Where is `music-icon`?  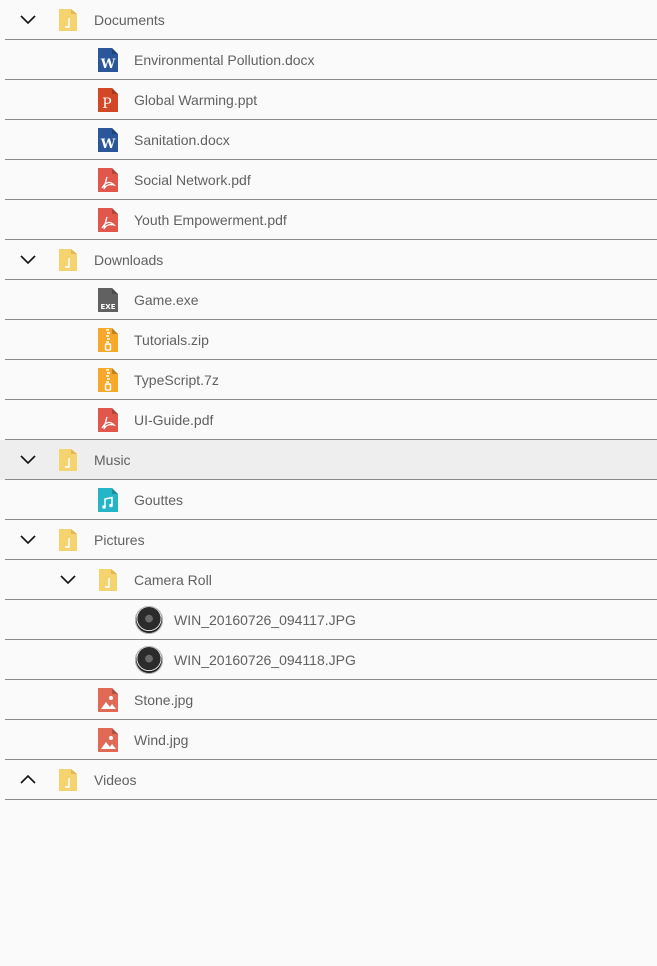
music-icon is located at coordinates (108, 500).